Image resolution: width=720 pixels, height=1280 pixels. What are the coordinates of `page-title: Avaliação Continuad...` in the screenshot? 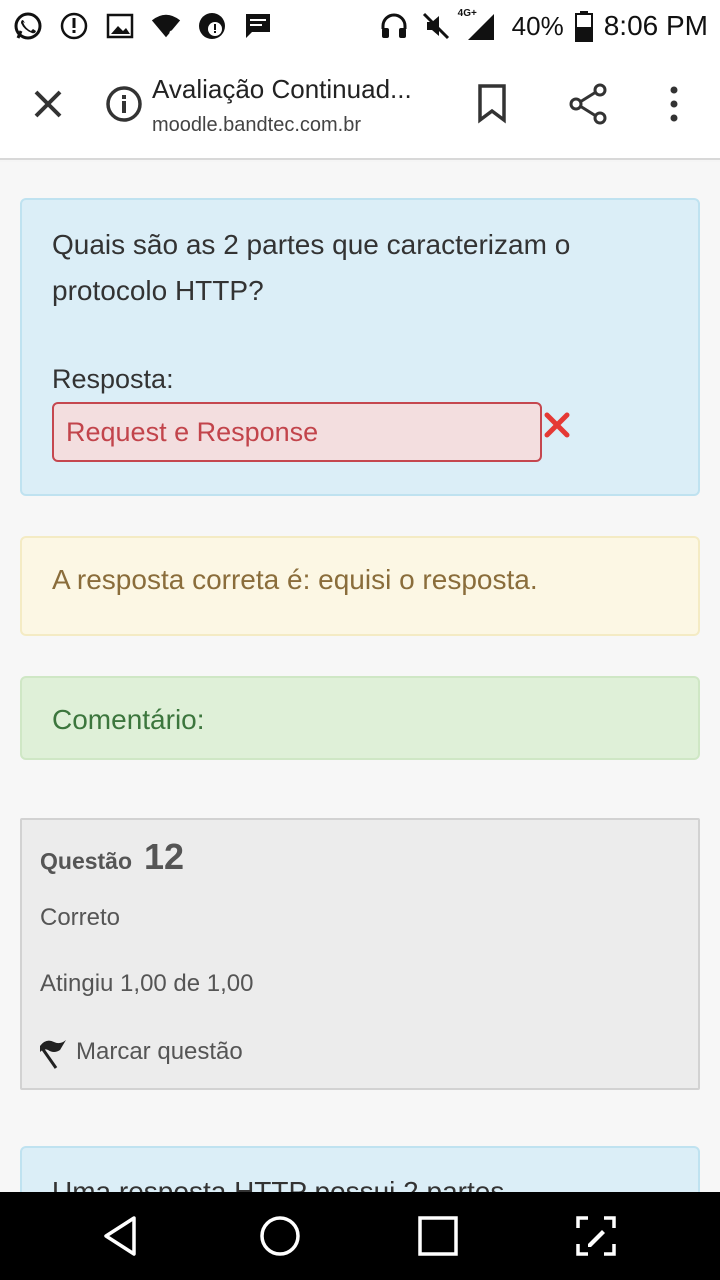 It's located at (282, 89).